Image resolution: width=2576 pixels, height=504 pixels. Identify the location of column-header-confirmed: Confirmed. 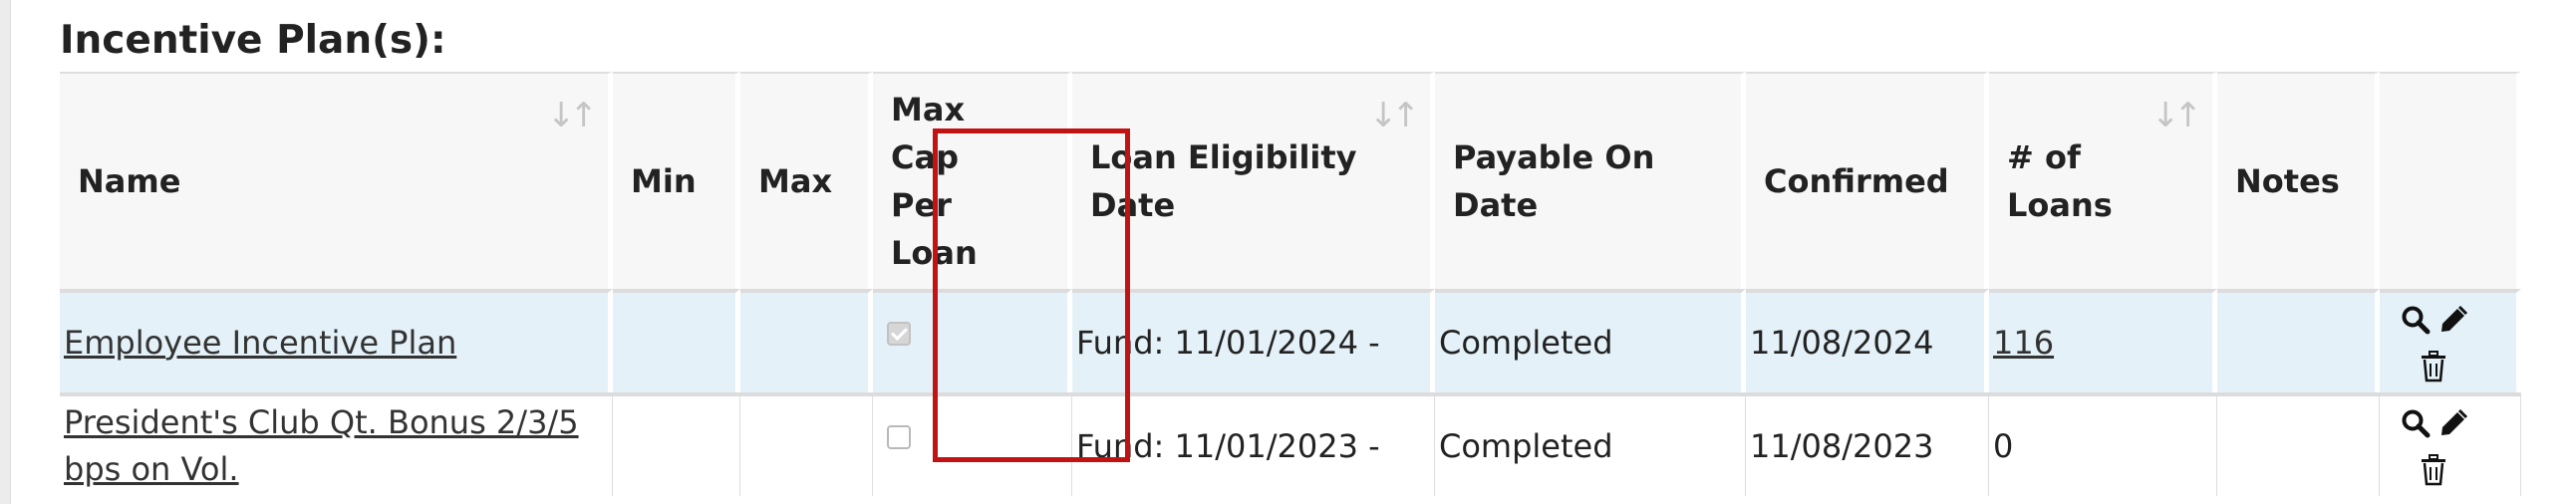
(1867, 180).